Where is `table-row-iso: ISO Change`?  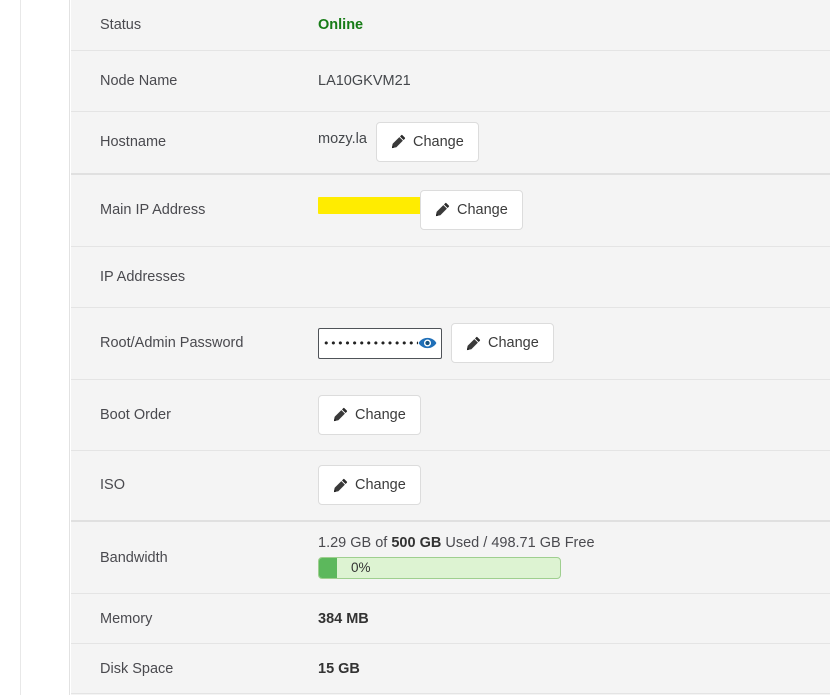
table-row-iso: ISO Change is located at coordinates (450, 485).